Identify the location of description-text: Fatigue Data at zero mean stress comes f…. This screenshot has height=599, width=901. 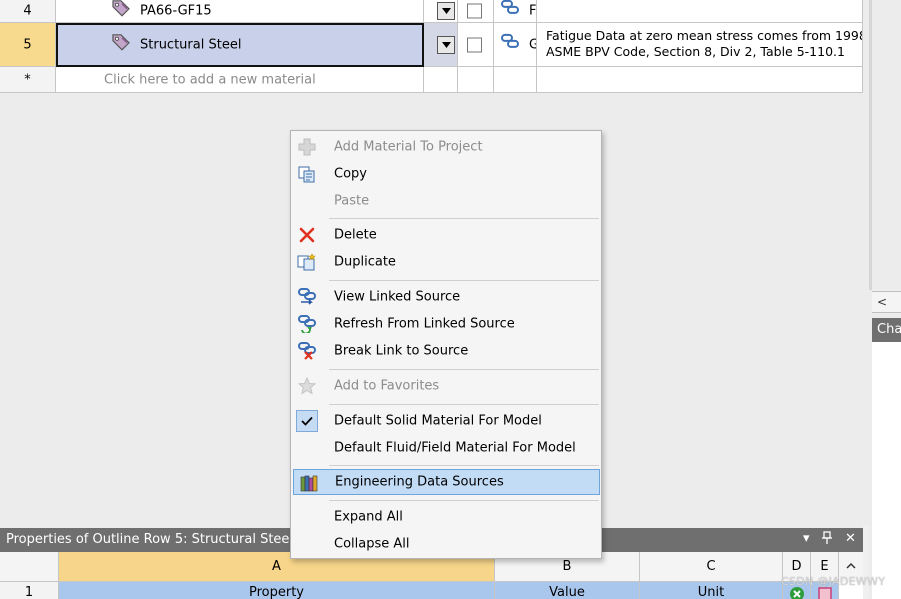
(704, 44).